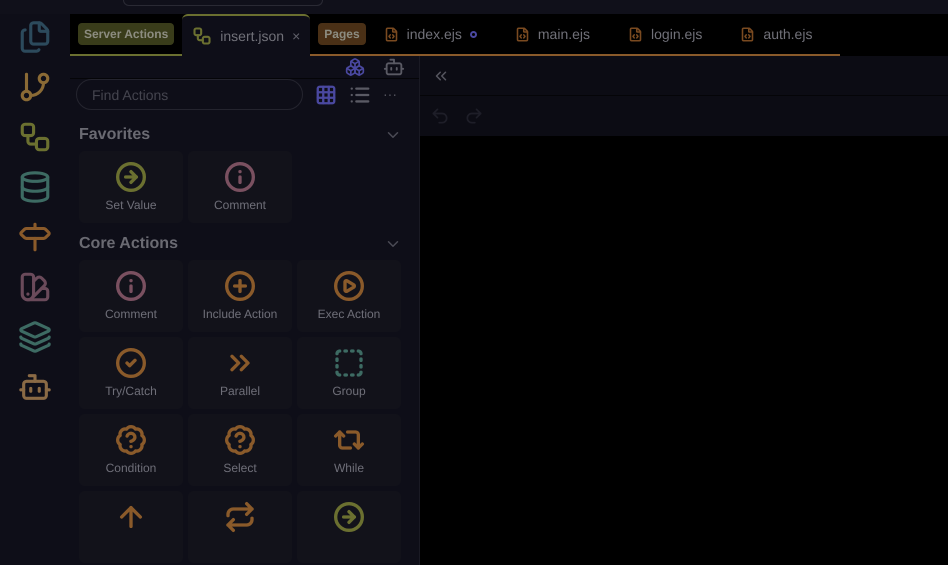 The width and height of the screenshot is (948, 565). I want to click on action-card: Parallel, so click(240, 373).